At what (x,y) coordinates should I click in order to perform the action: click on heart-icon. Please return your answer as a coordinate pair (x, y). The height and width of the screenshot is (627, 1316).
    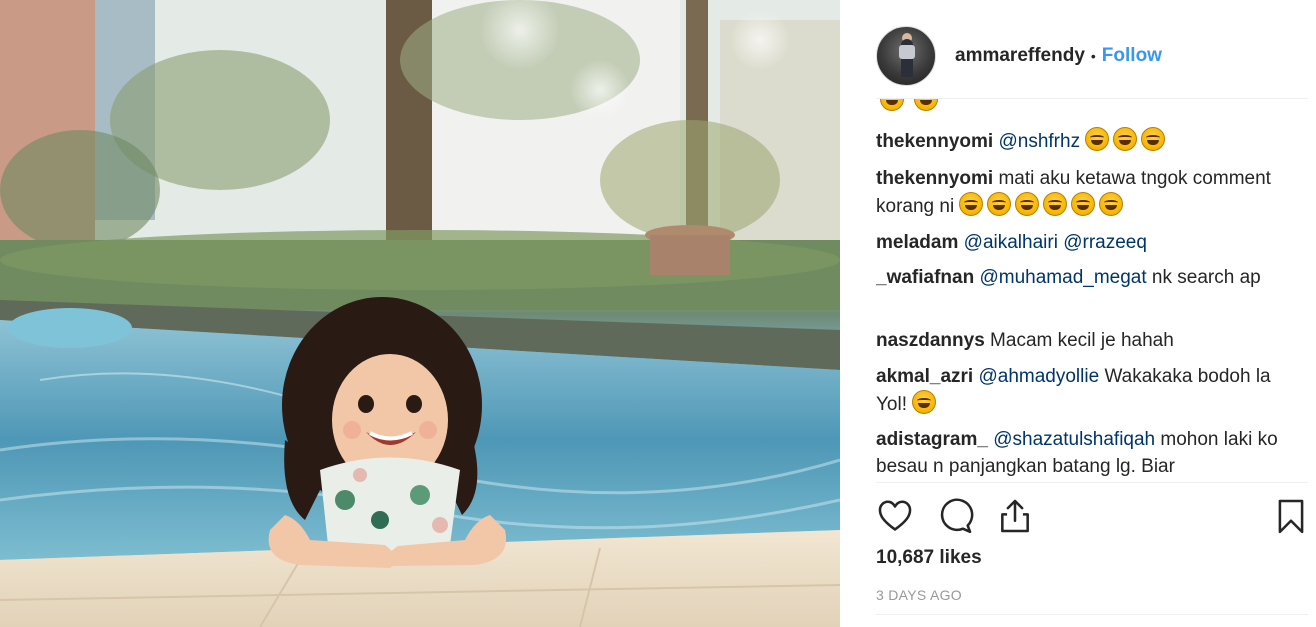
    Looking at the image, I should click on (895, 516).